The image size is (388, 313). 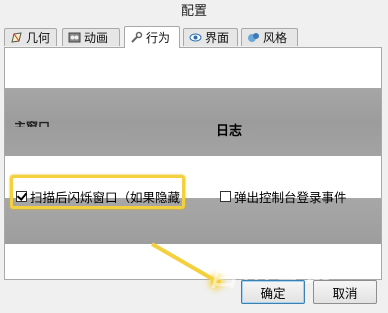 I want to click on tab-label: 行为, so click(x=158, y=38).